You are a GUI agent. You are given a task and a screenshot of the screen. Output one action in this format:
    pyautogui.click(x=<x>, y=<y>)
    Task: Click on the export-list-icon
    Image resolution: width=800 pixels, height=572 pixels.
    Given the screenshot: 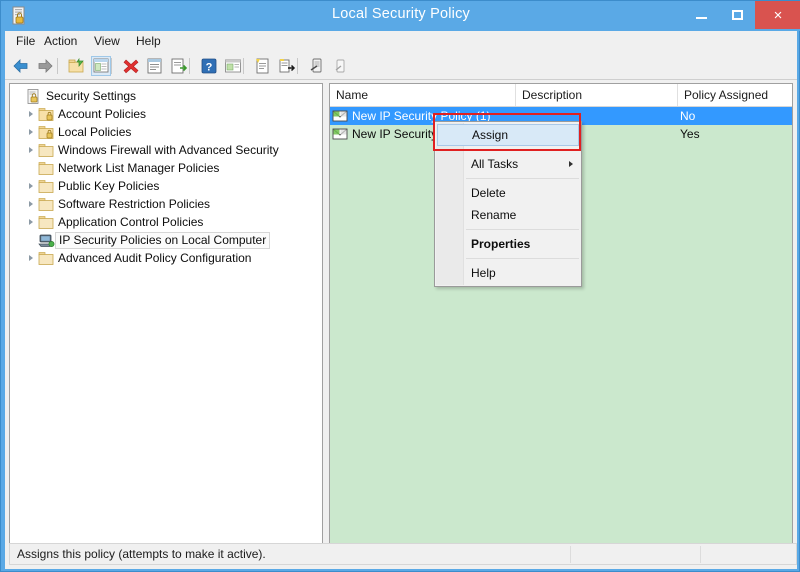 What is the action you would take?
    pyautogui.click(x=179, y=66)
    